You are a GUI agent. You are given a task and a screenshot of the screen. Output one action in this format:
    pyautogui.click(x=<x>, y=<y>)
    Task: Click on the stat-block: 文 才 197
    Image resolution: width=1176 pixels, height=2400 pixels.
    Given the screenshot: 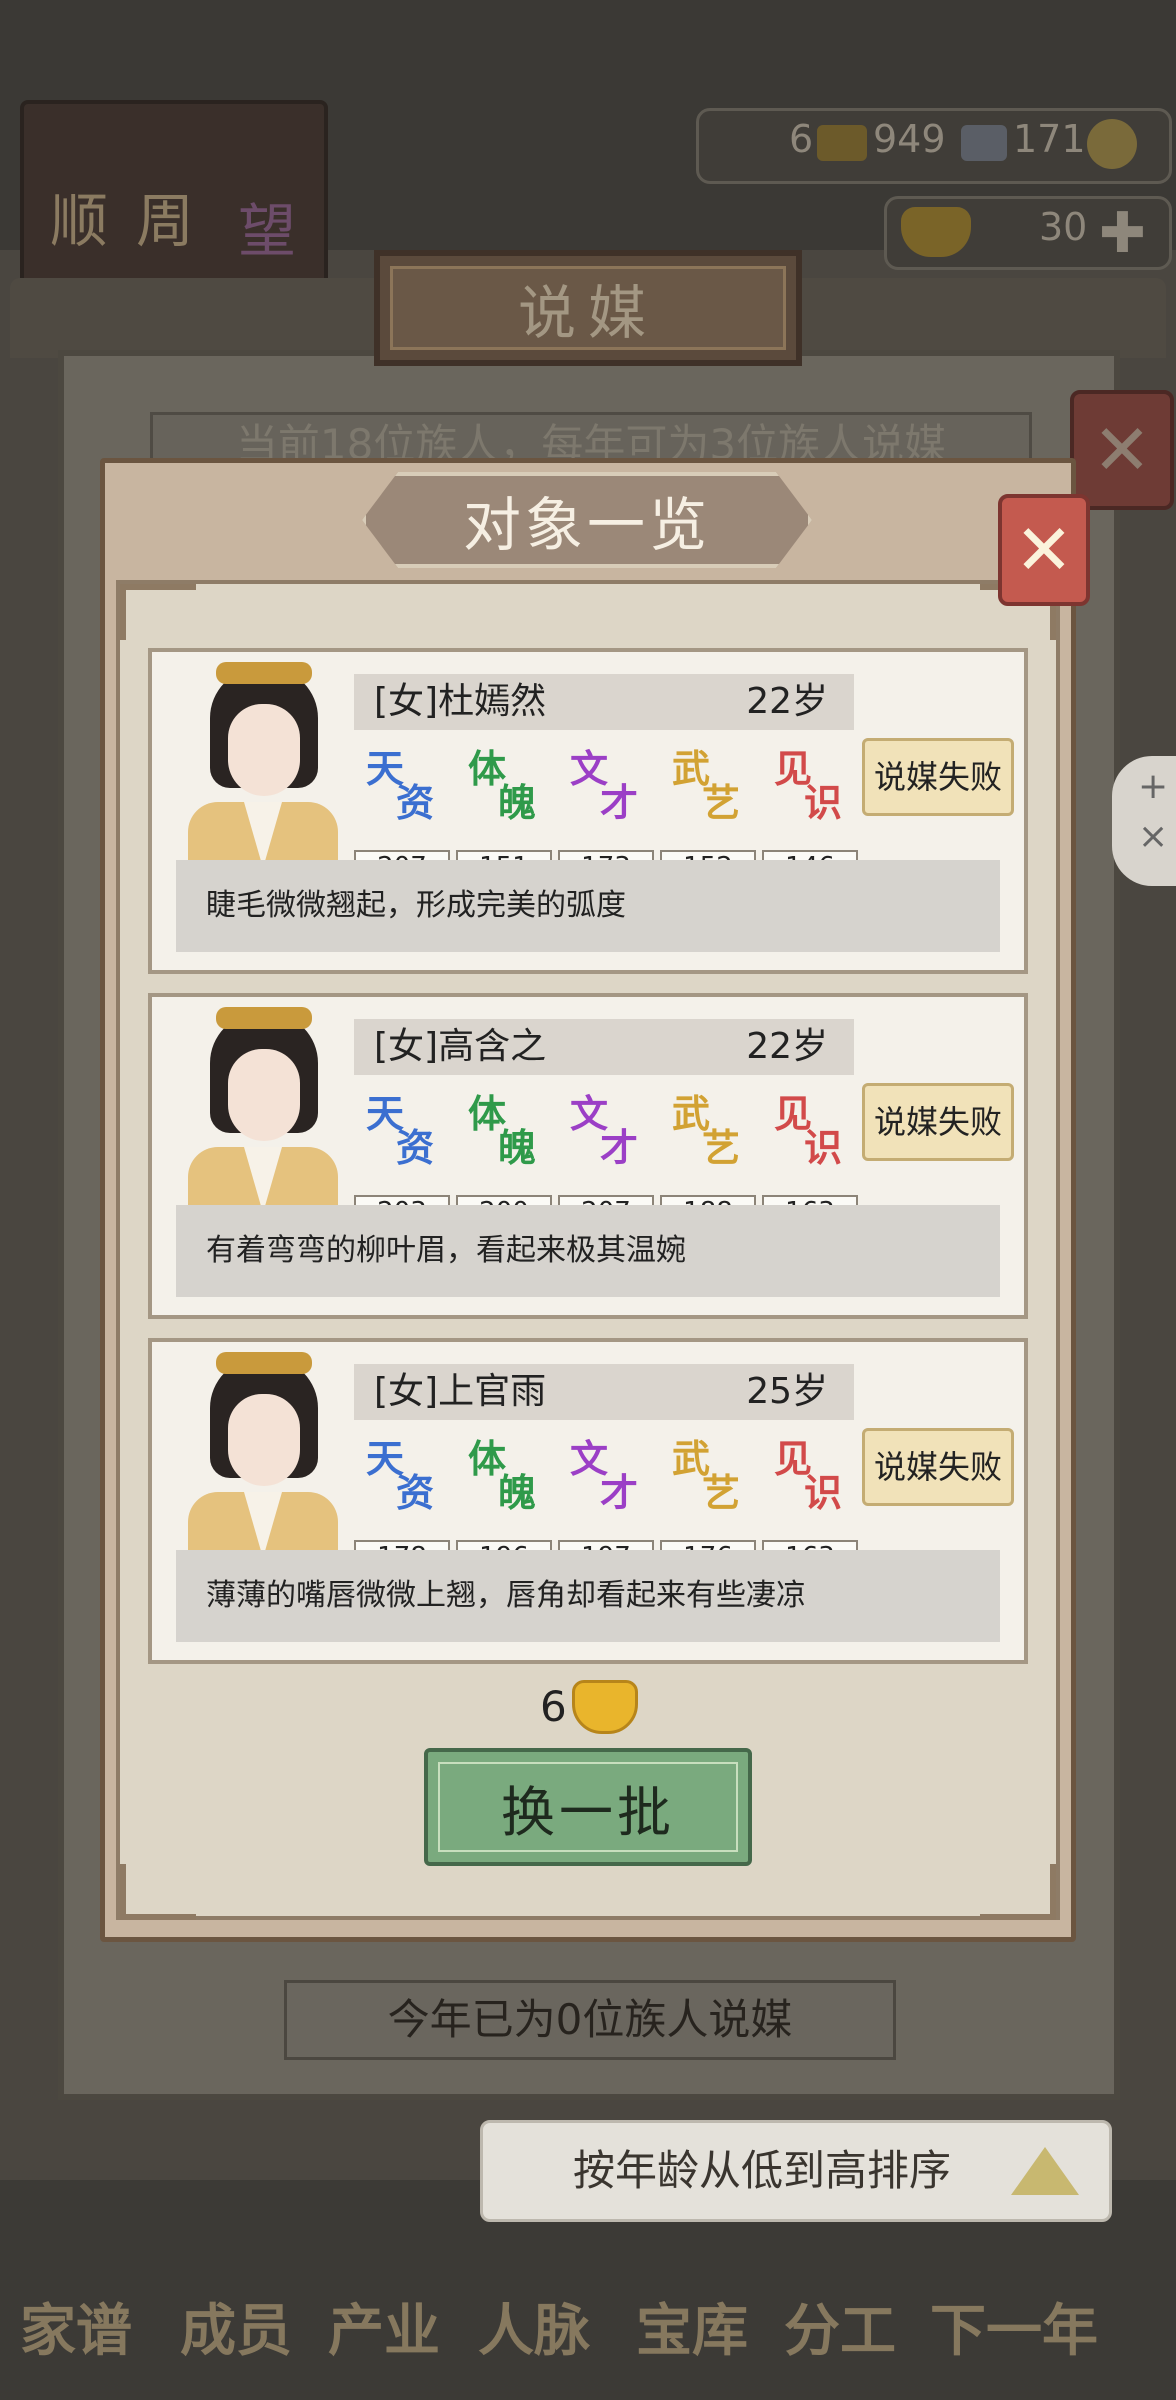 What is the action you would take?
    pyautogui.click(x=606, y=1501)
    